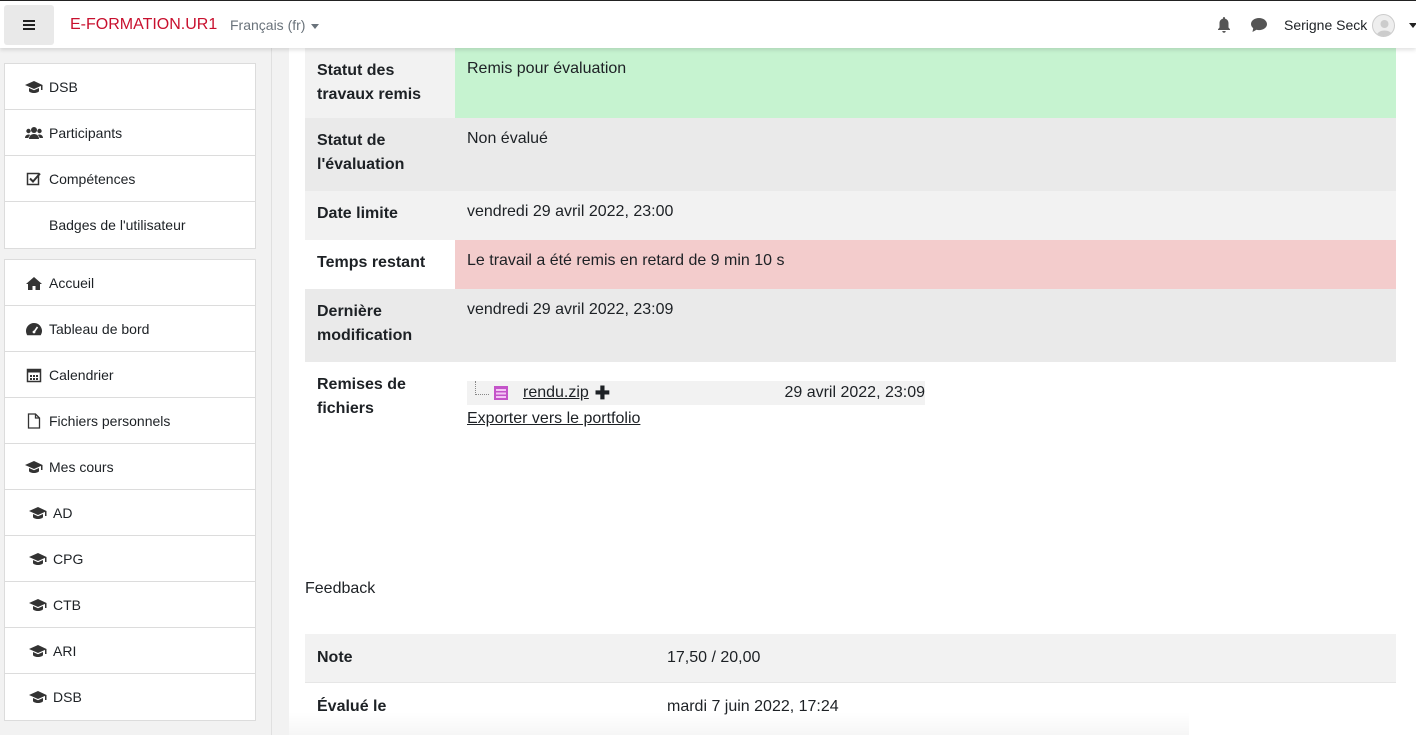 The height and width of the screenshot is (735, 1416). Describe the element at coordinates (117, 225) in the screenshot. I see `sidebar-item-label: Badges de l'utilisateur` at that location.